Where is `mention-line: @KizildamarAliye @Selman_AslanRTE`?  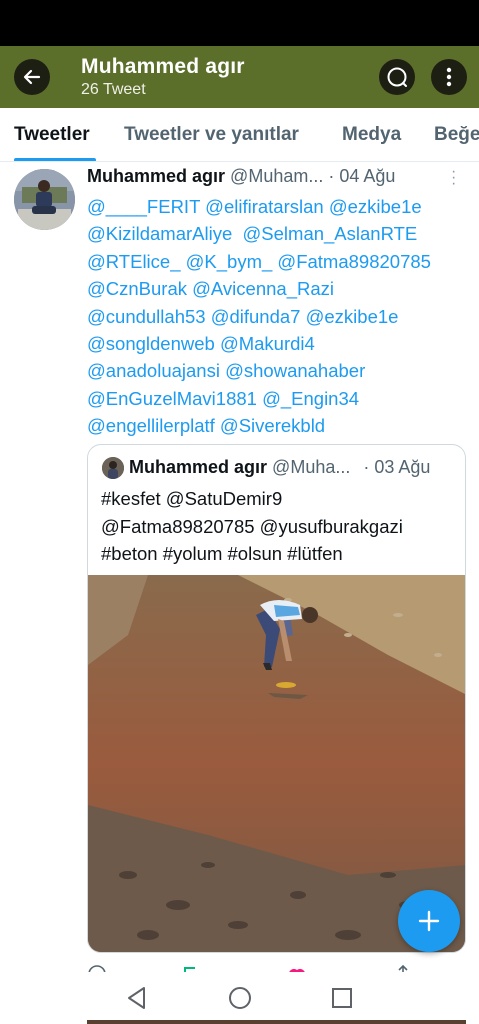
mention-line: @KizildamarAliye @Selman_AslanRTE is located at coordinates (279, 233).